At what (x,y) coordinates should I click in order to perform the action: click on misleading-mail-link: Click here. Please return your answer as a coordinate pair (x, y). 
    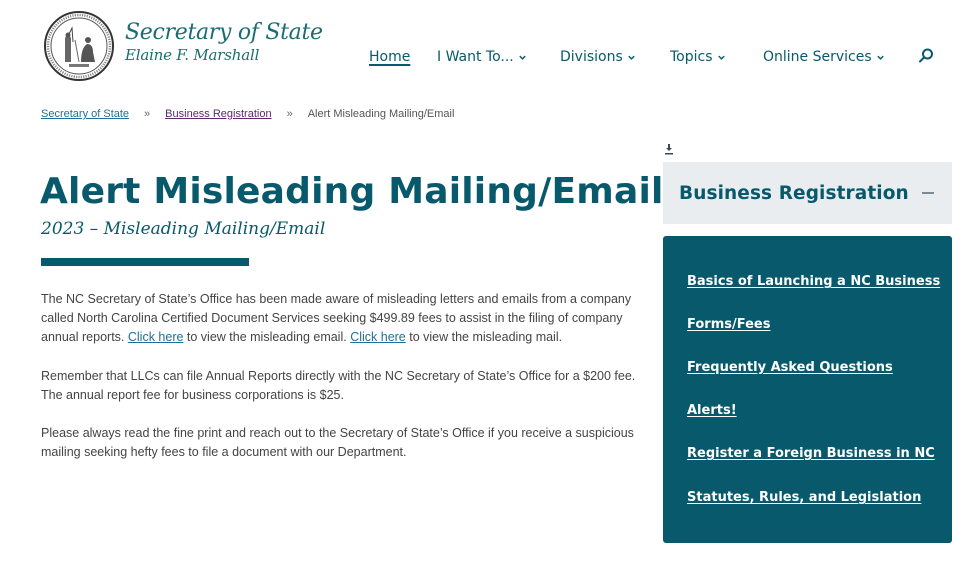
    Looking at the image, I should click on (378, 337).